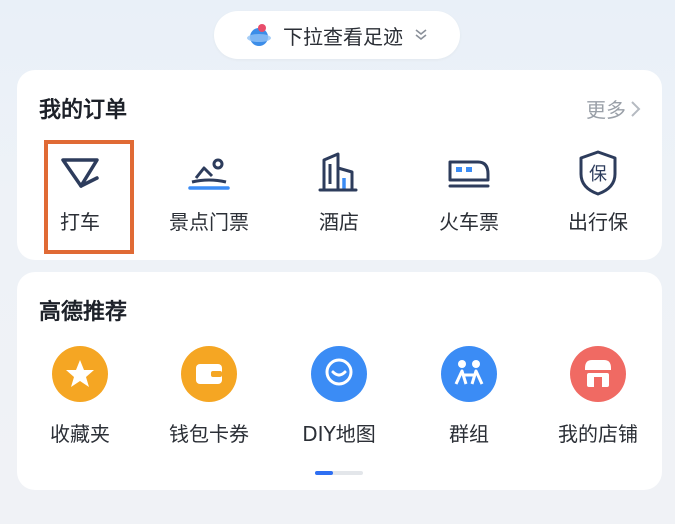 This screenshot has height=524, width=675. What do you see at coordinates (606, 110) in the screenshot?
I see `more-label: 更多` at bounding box center [606, 110].